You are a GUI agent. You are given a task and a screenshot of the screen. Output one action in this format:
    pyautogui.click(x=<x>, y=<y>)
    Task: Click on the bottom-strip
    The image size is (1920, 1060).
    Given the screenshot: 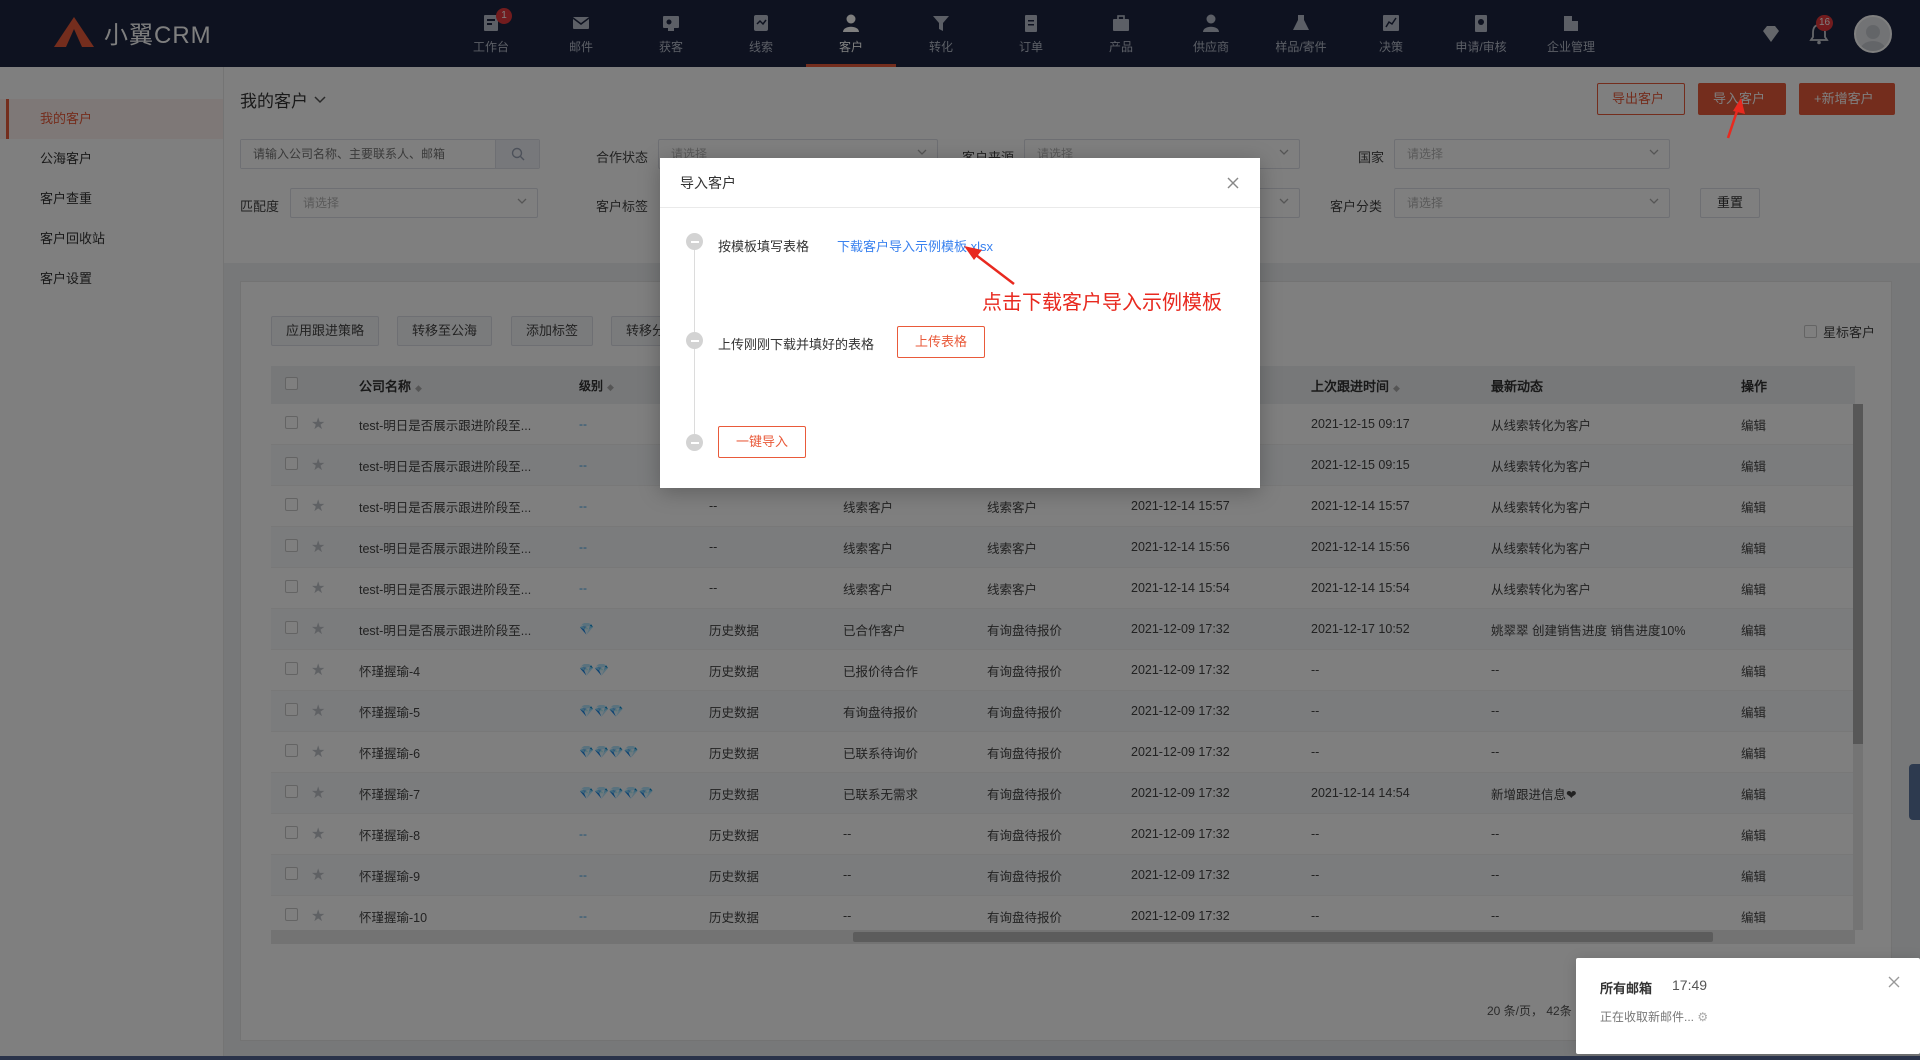 What is the action you would take?
    pyautogui.click(x=960, y=1058)
    